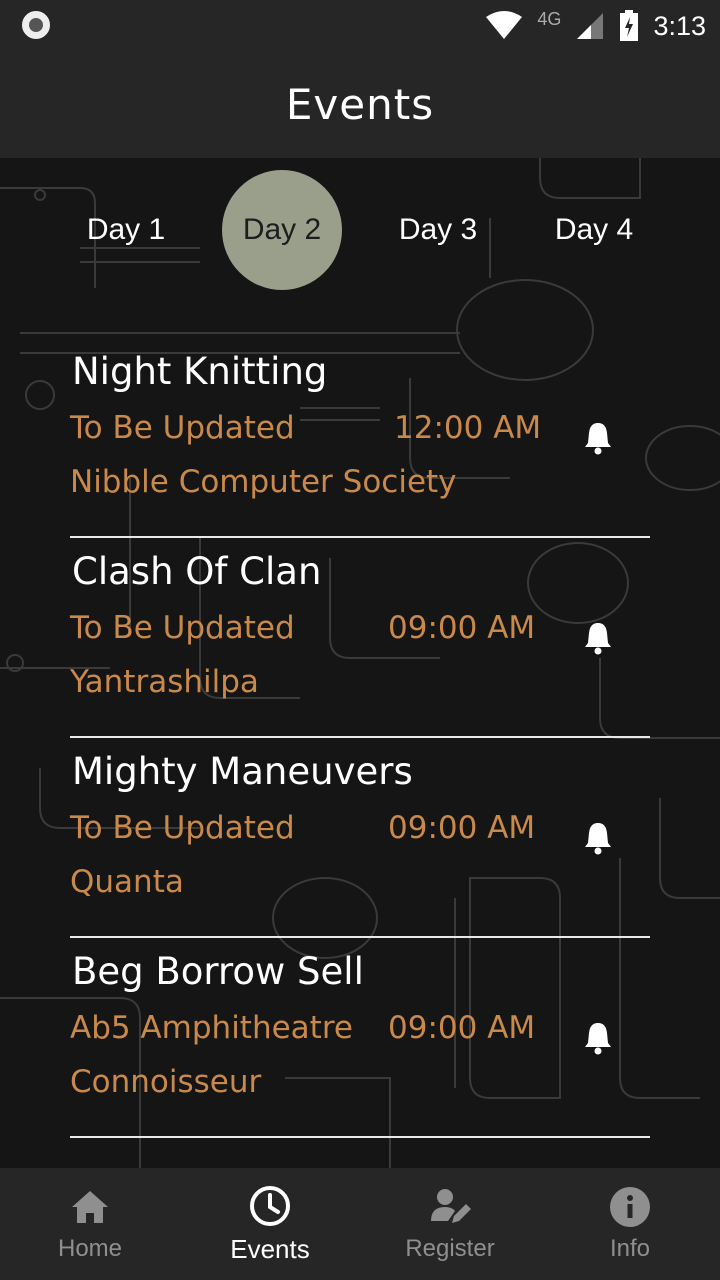 The image size is (720, 1280). I want to click on day-tabs: Day 1 Day 2 Day 3 Day 4, so click(360, 230).